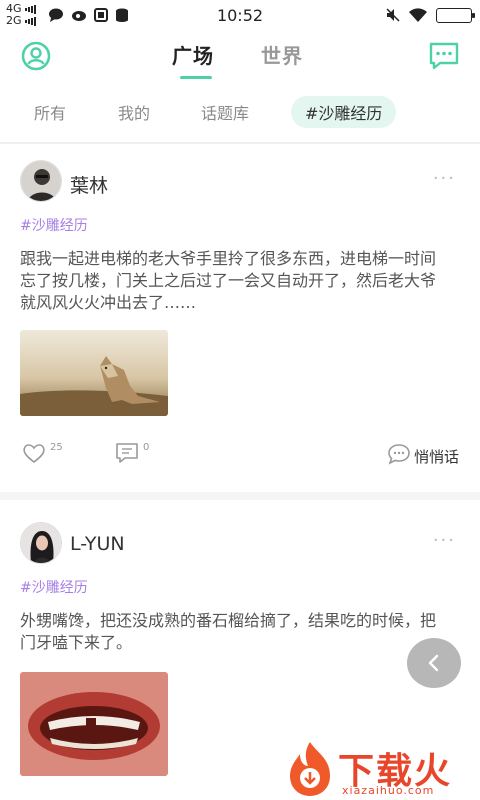 The width and height of the screenshot is (480, 800). Describe the element at coordinates (282, 54) in the screenshot. I see `tab-world: 世界` at that location.